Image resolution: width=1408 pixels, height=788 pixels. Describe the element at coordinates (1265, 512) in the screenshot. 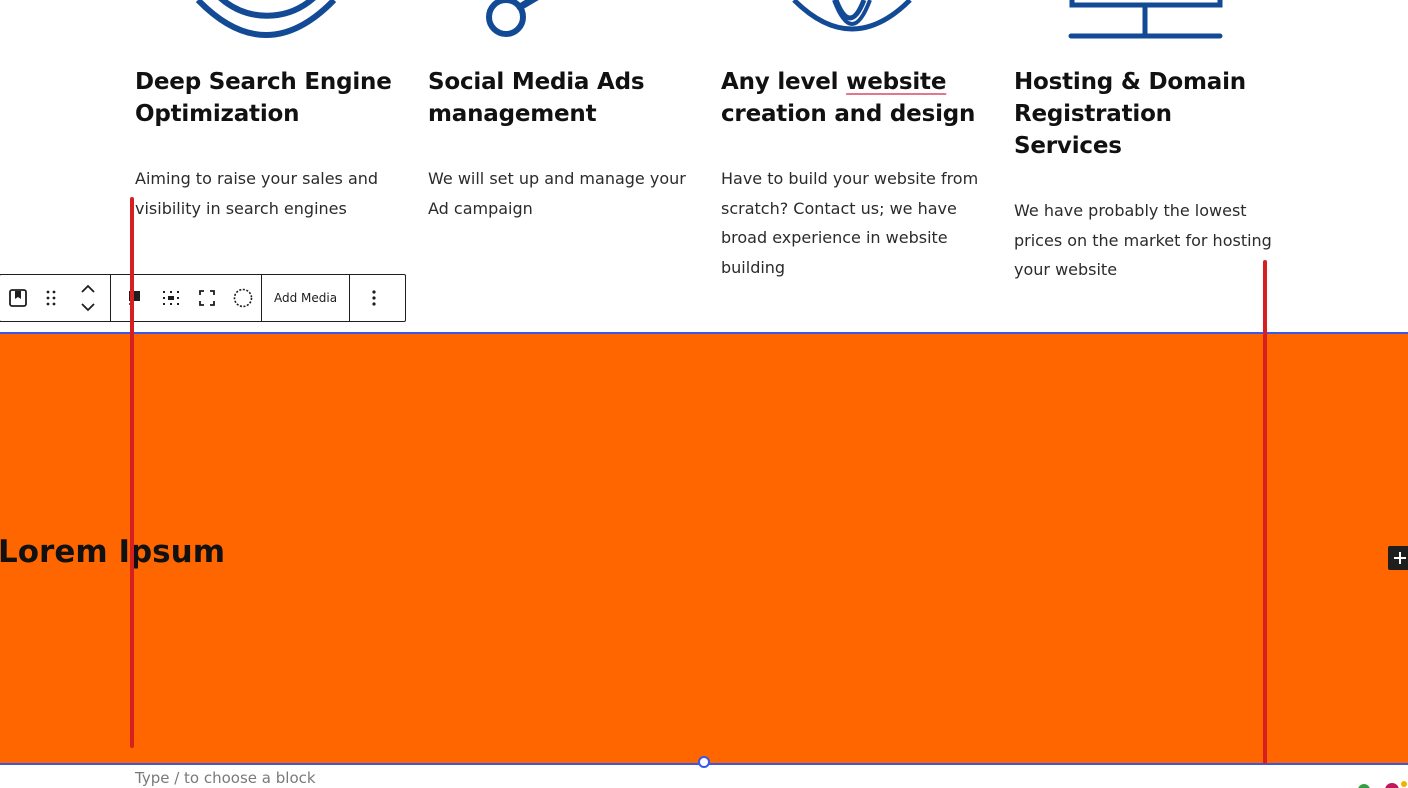

I see `annotation-line-right` at that location.